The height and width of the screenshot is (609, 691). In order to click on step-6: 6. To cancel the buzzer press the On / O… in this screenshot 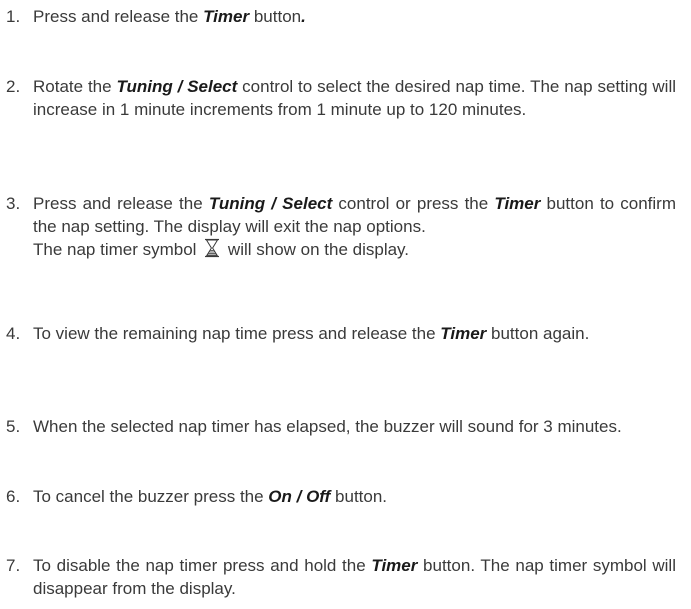, I will do `click(338, 496)`.